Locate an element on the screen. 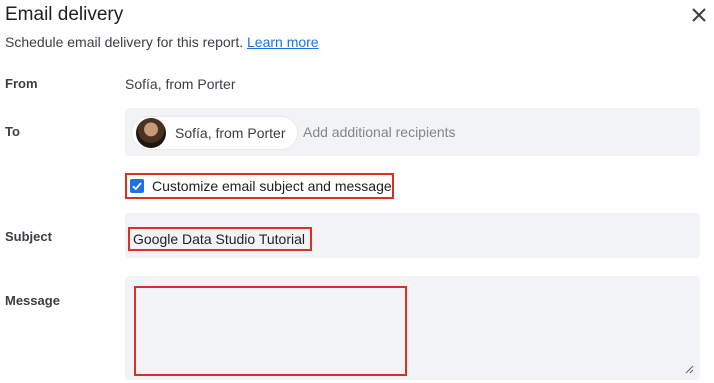  recipient-chip-label: Sofía, from Porter is located at coordinates (230, 133).